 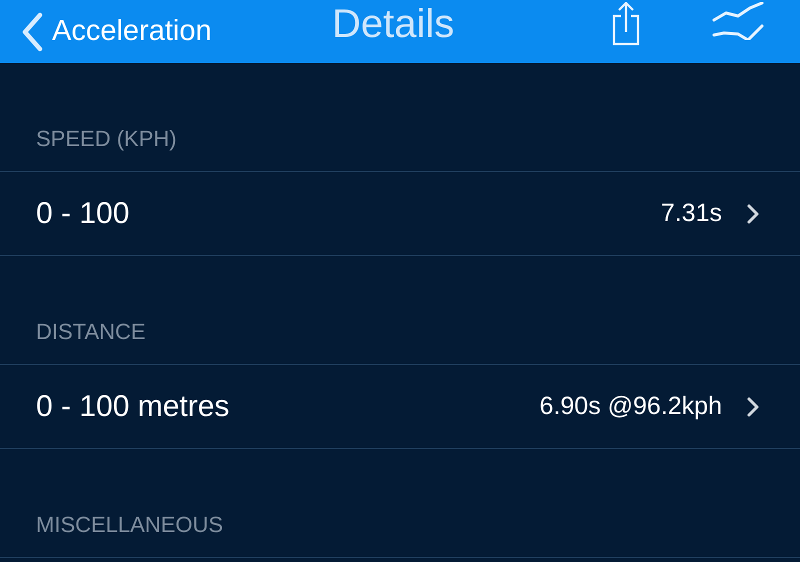 What do you see at coordinates (738, 21) in the screenshot?
I see `line-chart-icon` at bounding box center [738, 21].